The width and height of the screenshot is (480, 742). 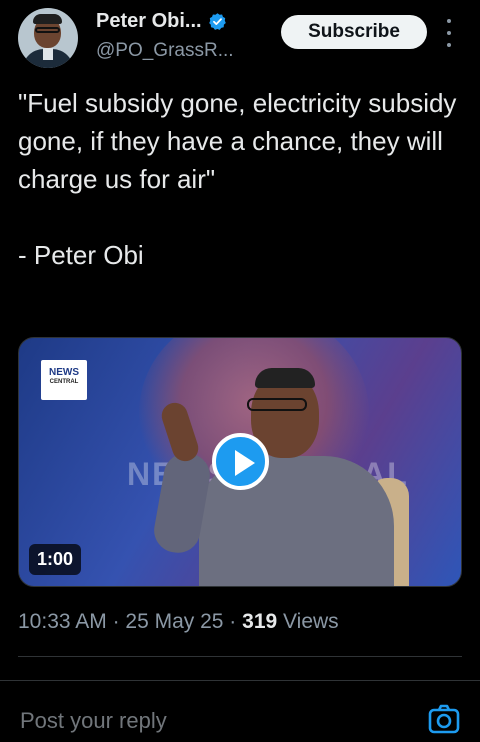 What do you see at coordinates (55, 559) in the screenshot?
I see `video-duration: 1:00` at bounding box center [55, 559].